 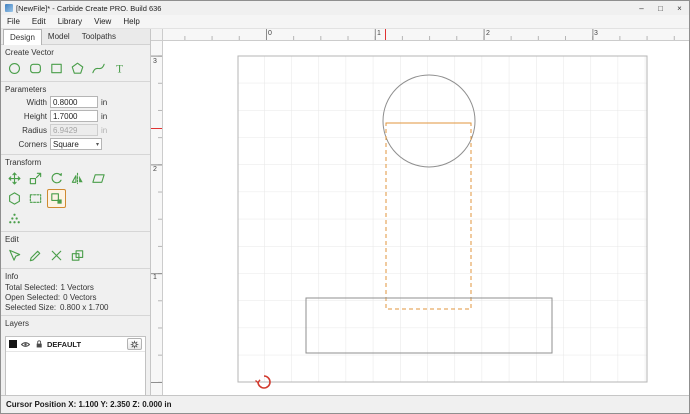 I want to click on info-total-selected: Total Selected: 1 Vectors, so click(x=75, y=287).